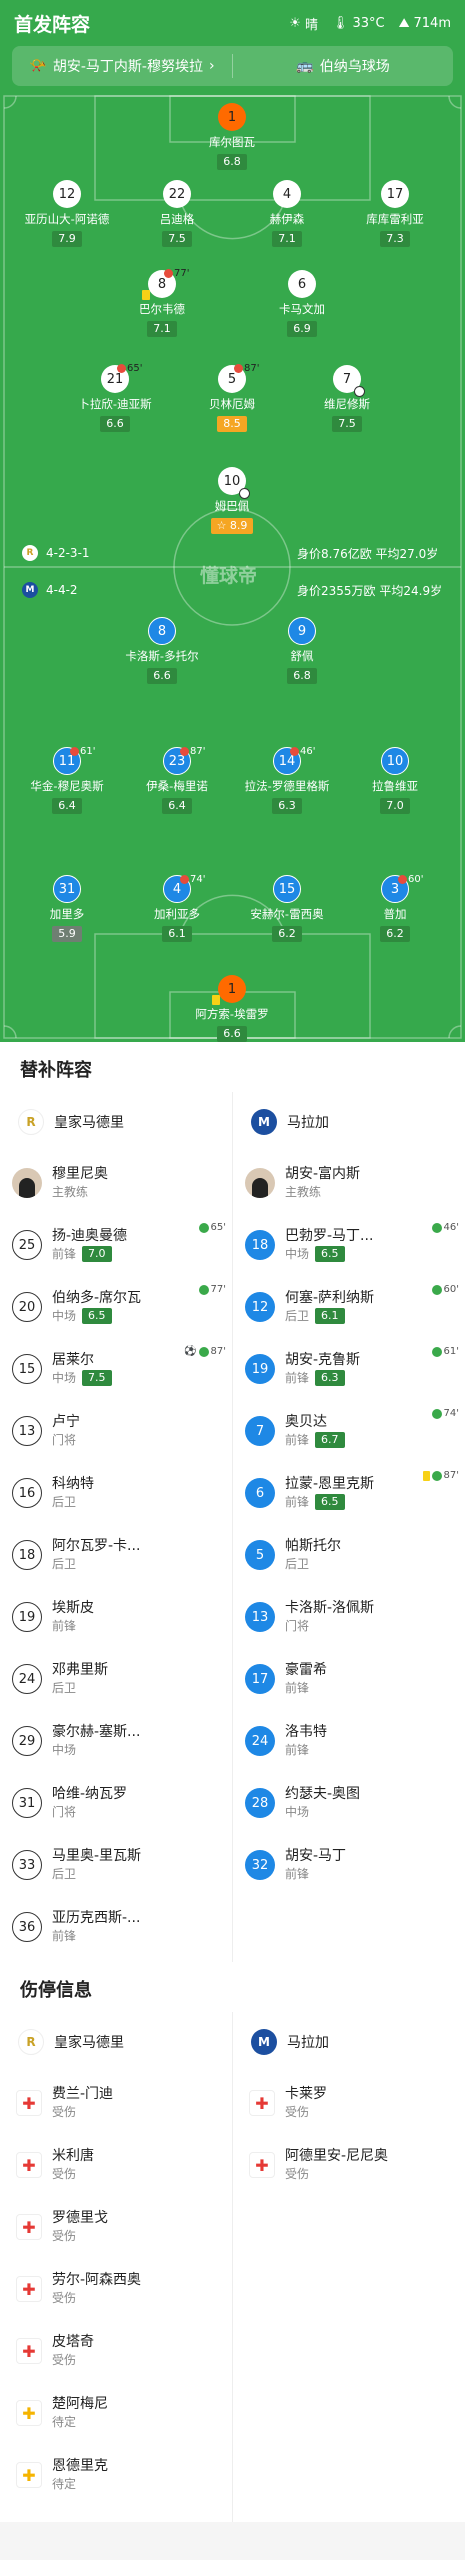  I want to click on player-number: 25, so click(27, 1245).